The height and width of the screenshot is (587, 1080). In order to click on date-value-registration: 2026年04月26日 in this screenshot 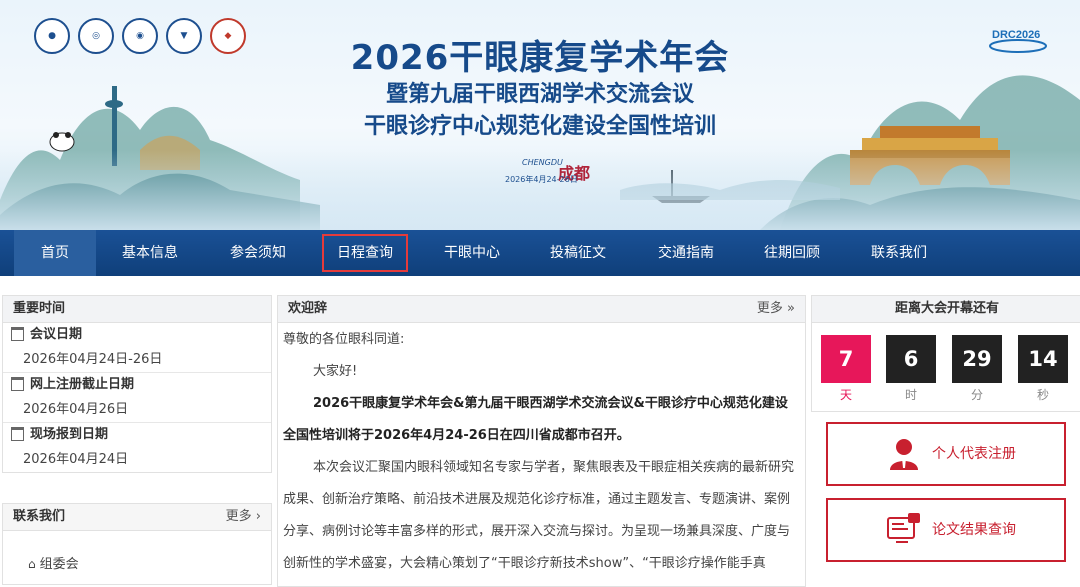, I will do `click(137, 410)`.